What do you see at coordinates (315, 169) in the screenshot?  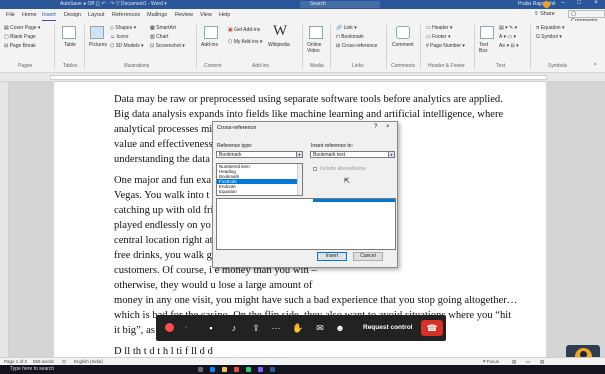 I see `include-above-below-checkbox` at bounding box center [315, 169].